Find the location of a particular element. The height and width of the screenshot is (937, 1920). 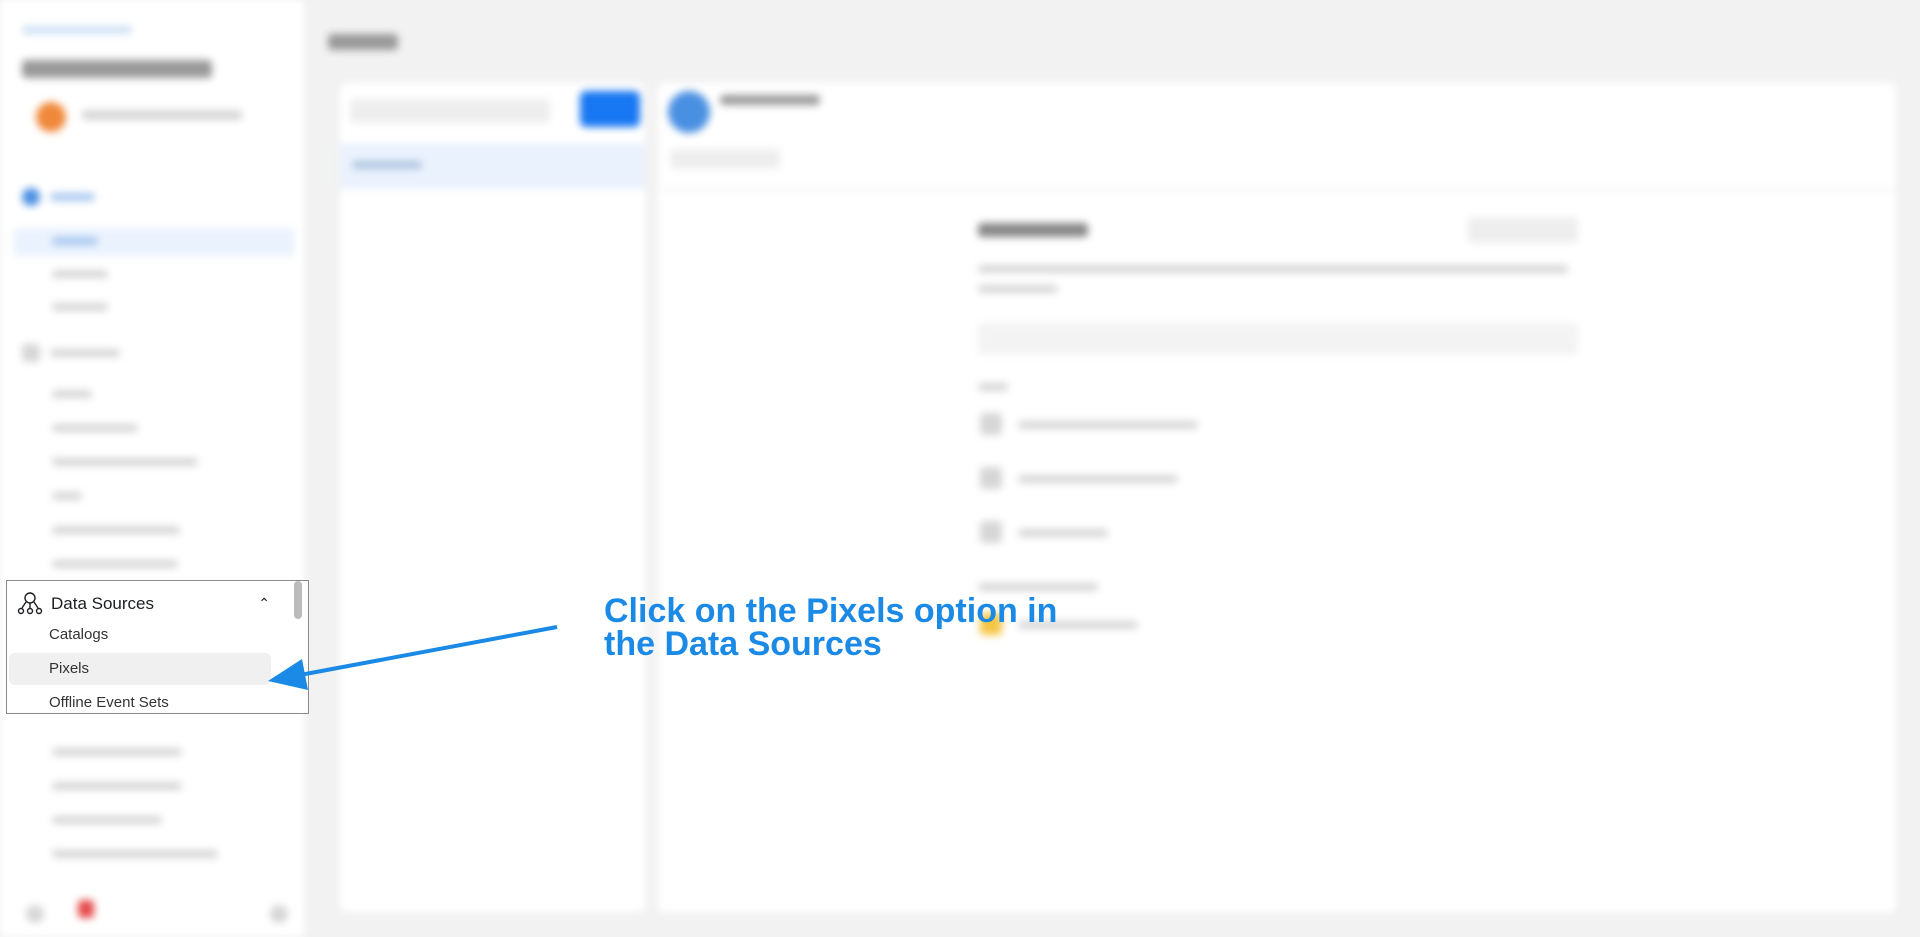

callout-line-1: Click on the Pixels option in is located at coordinates (831, 611).